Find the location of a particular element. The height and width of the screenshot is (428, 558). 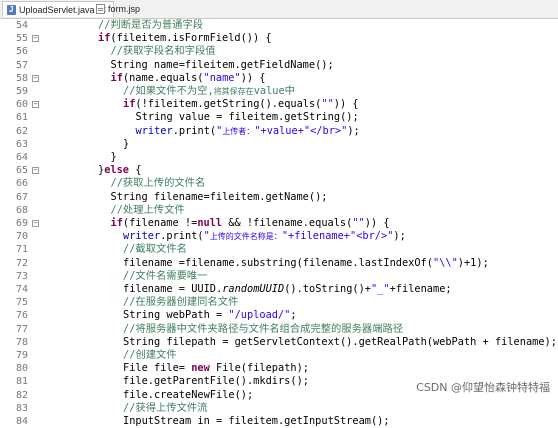

code-token: if is located at coordinates (116, 223).